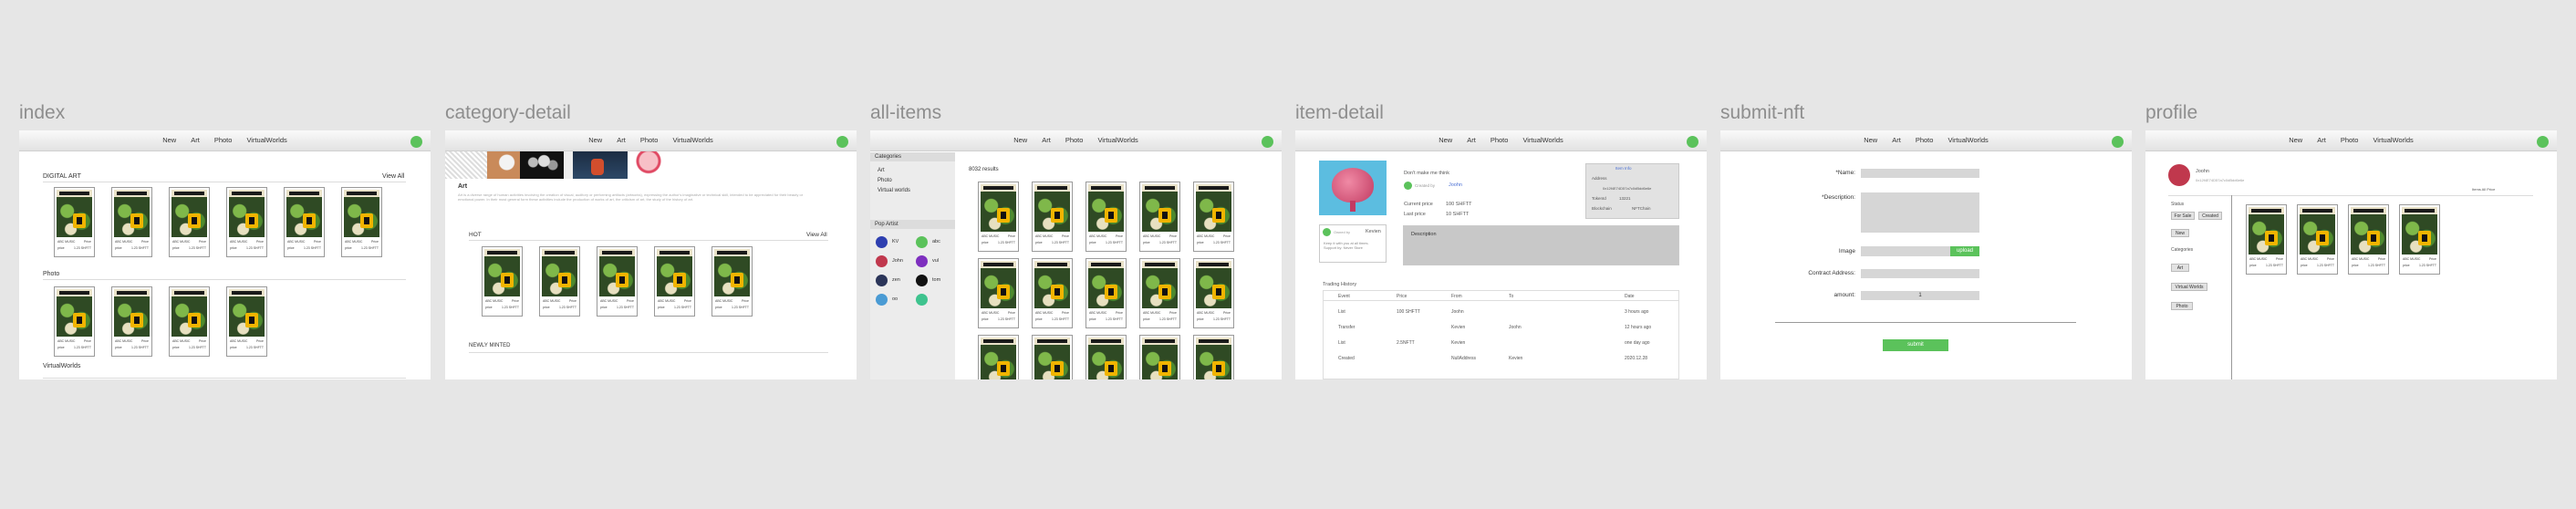  I want to click on filter-category-art: Art, so click(881, 170).